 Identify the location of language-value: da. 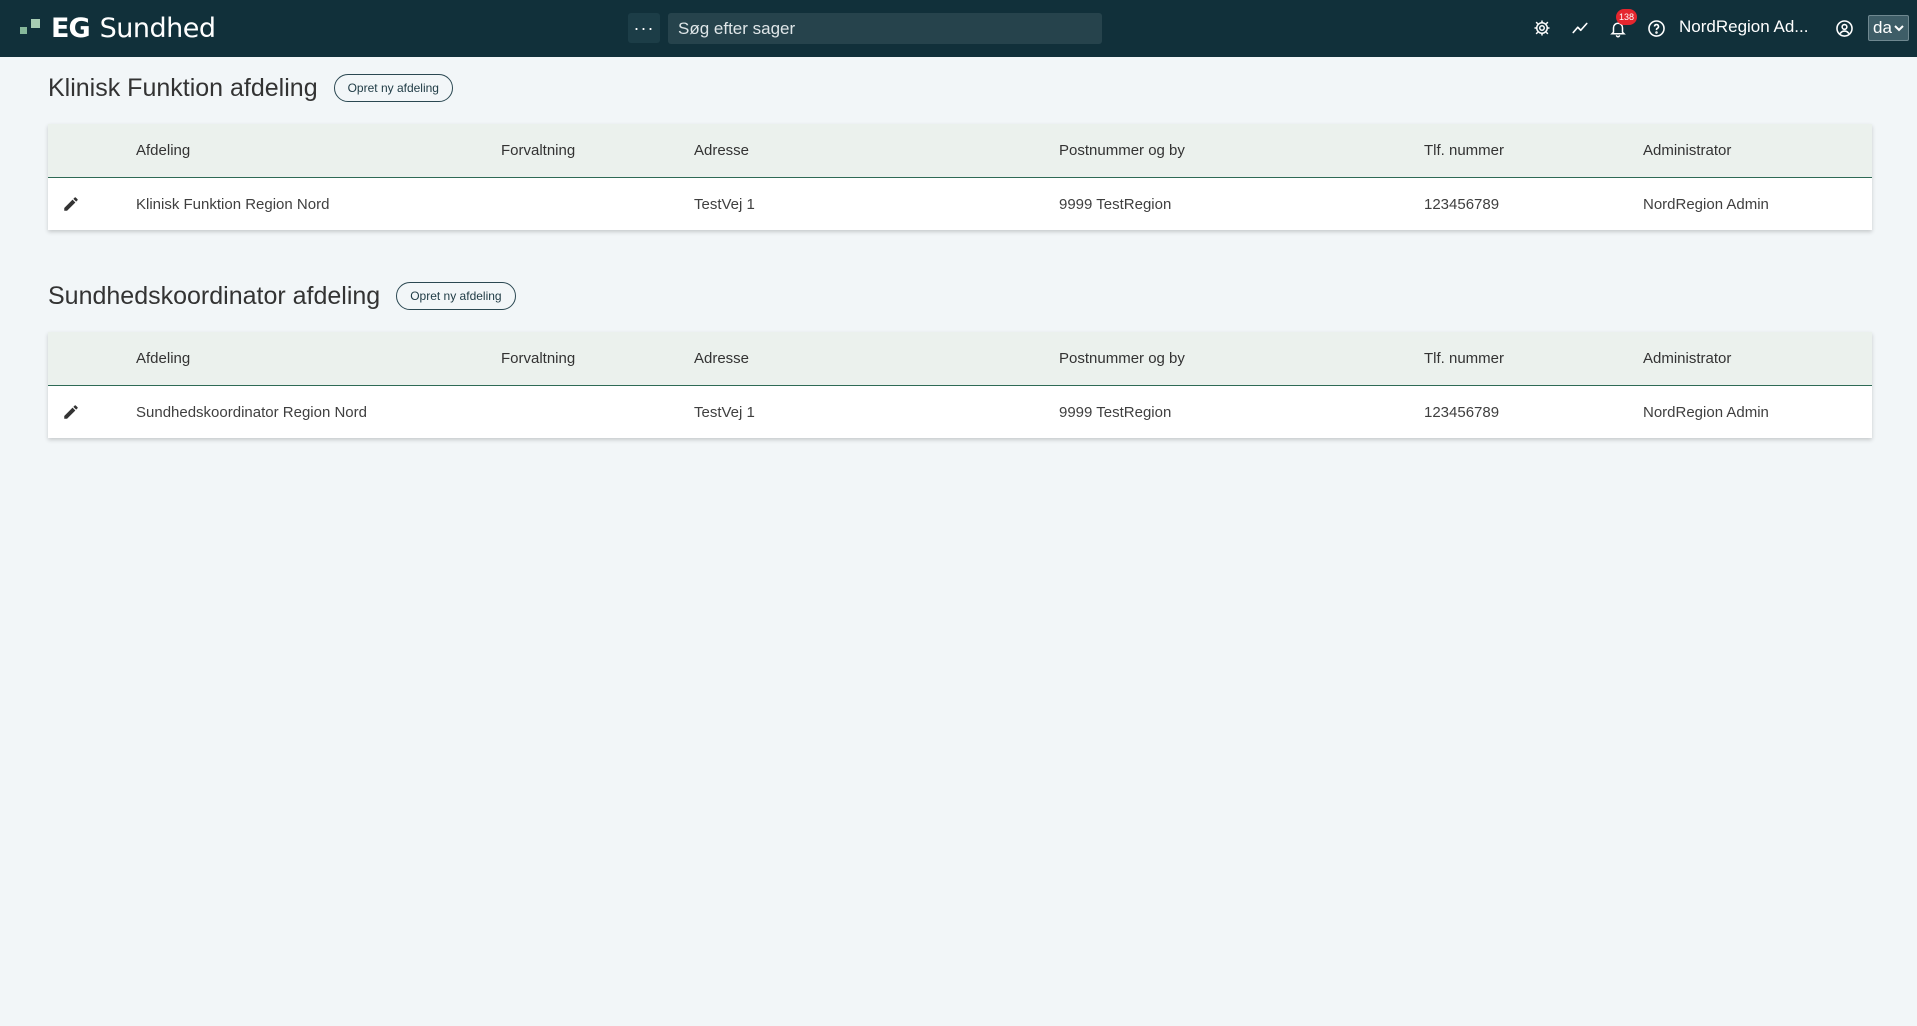
(1882, 27).